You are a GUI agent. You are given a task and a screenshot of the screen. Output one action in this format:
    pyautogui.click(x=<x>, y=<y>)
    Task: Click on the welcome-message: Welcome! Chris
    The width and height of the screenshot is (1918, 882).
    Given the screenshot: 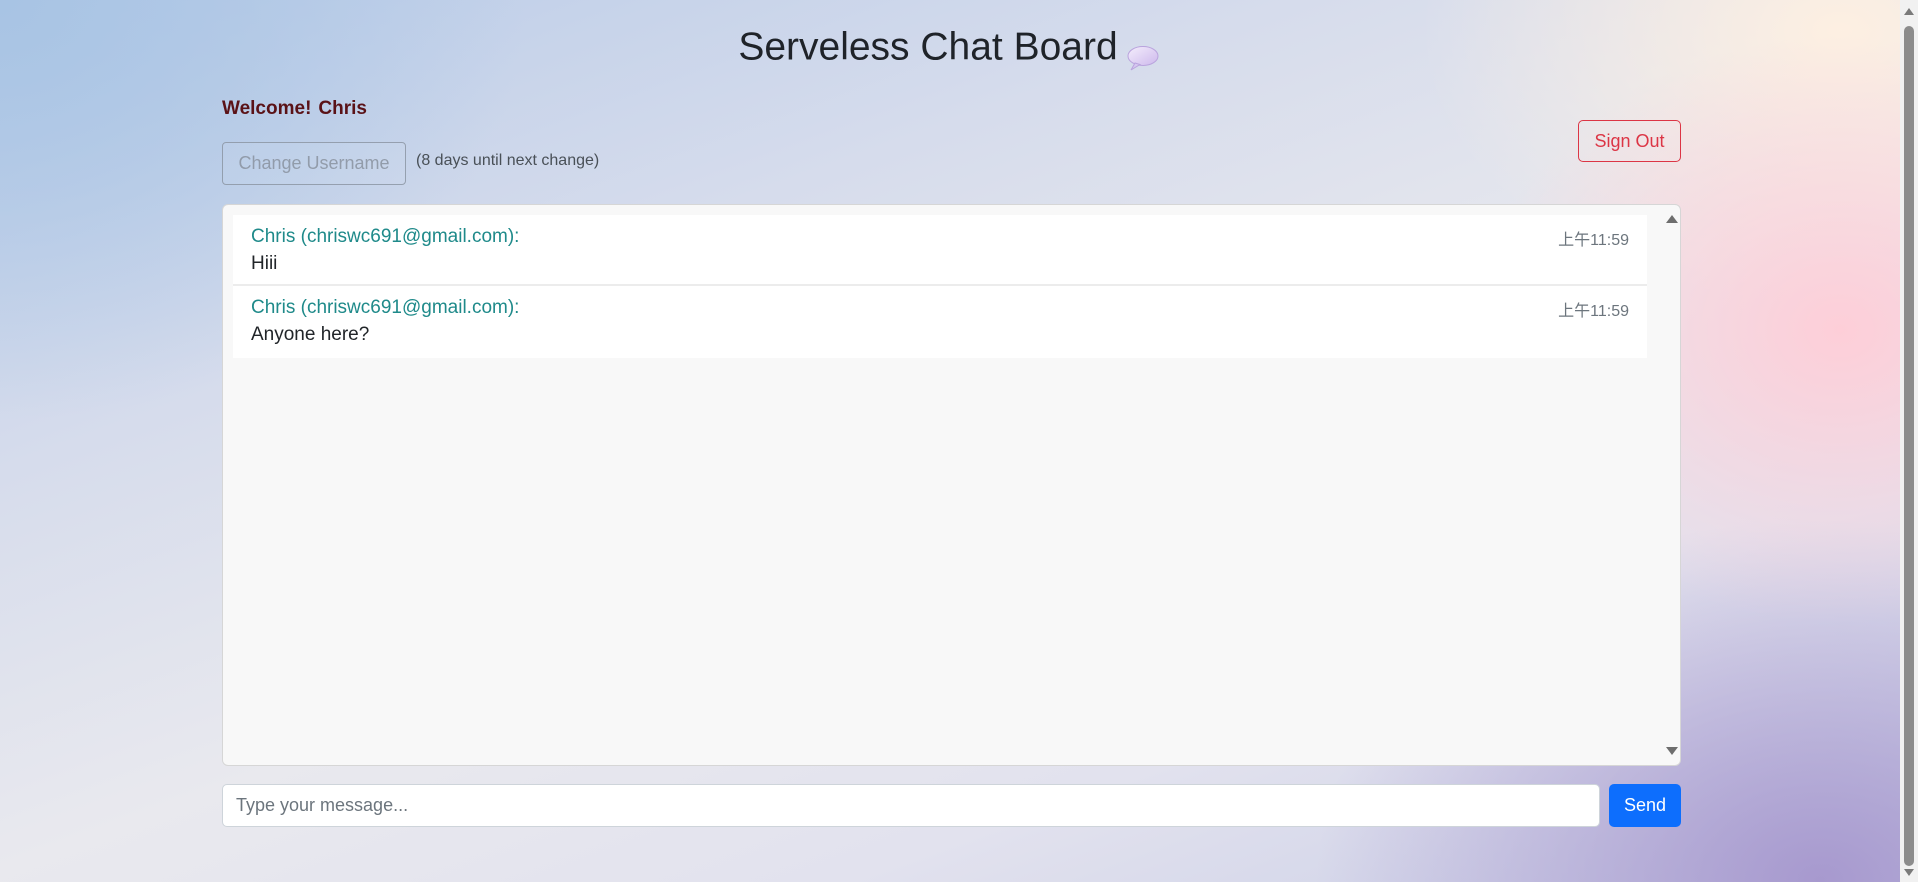 What is the action you would take?
    pyautogui.click(x=294, y=109)
    